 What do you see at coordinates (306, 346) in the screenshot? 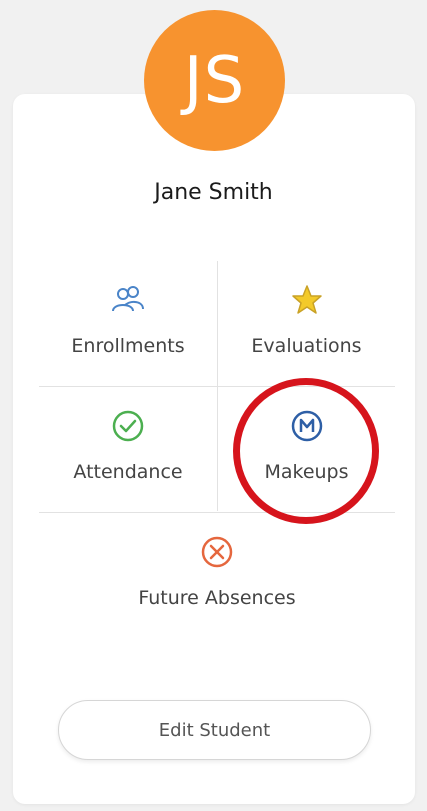
I see `evaluations-label: Evaluations` at bounding box center [306, 346].